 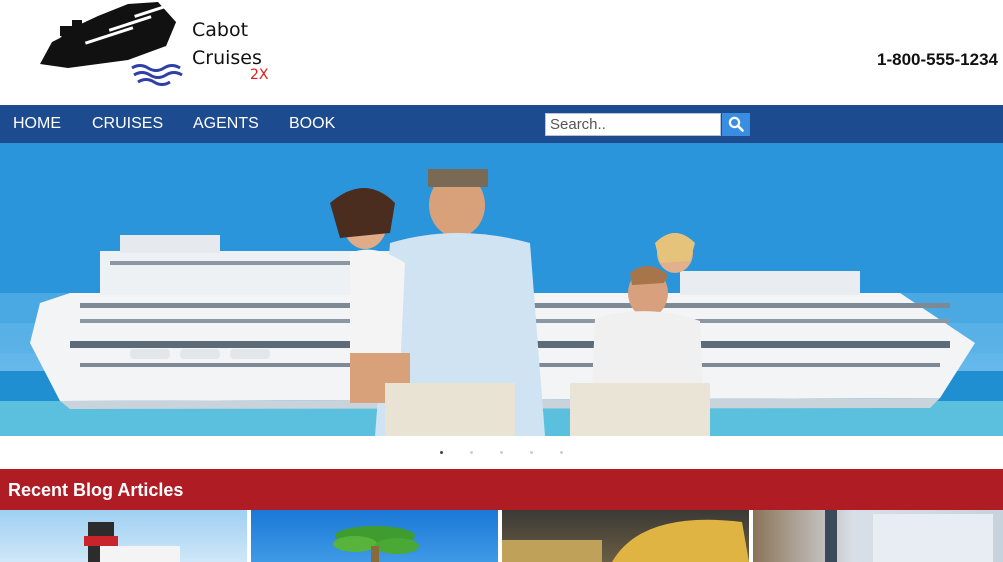 I want to click on site-logo: Cabot Cruises 2X, so click(x=158, y=44).